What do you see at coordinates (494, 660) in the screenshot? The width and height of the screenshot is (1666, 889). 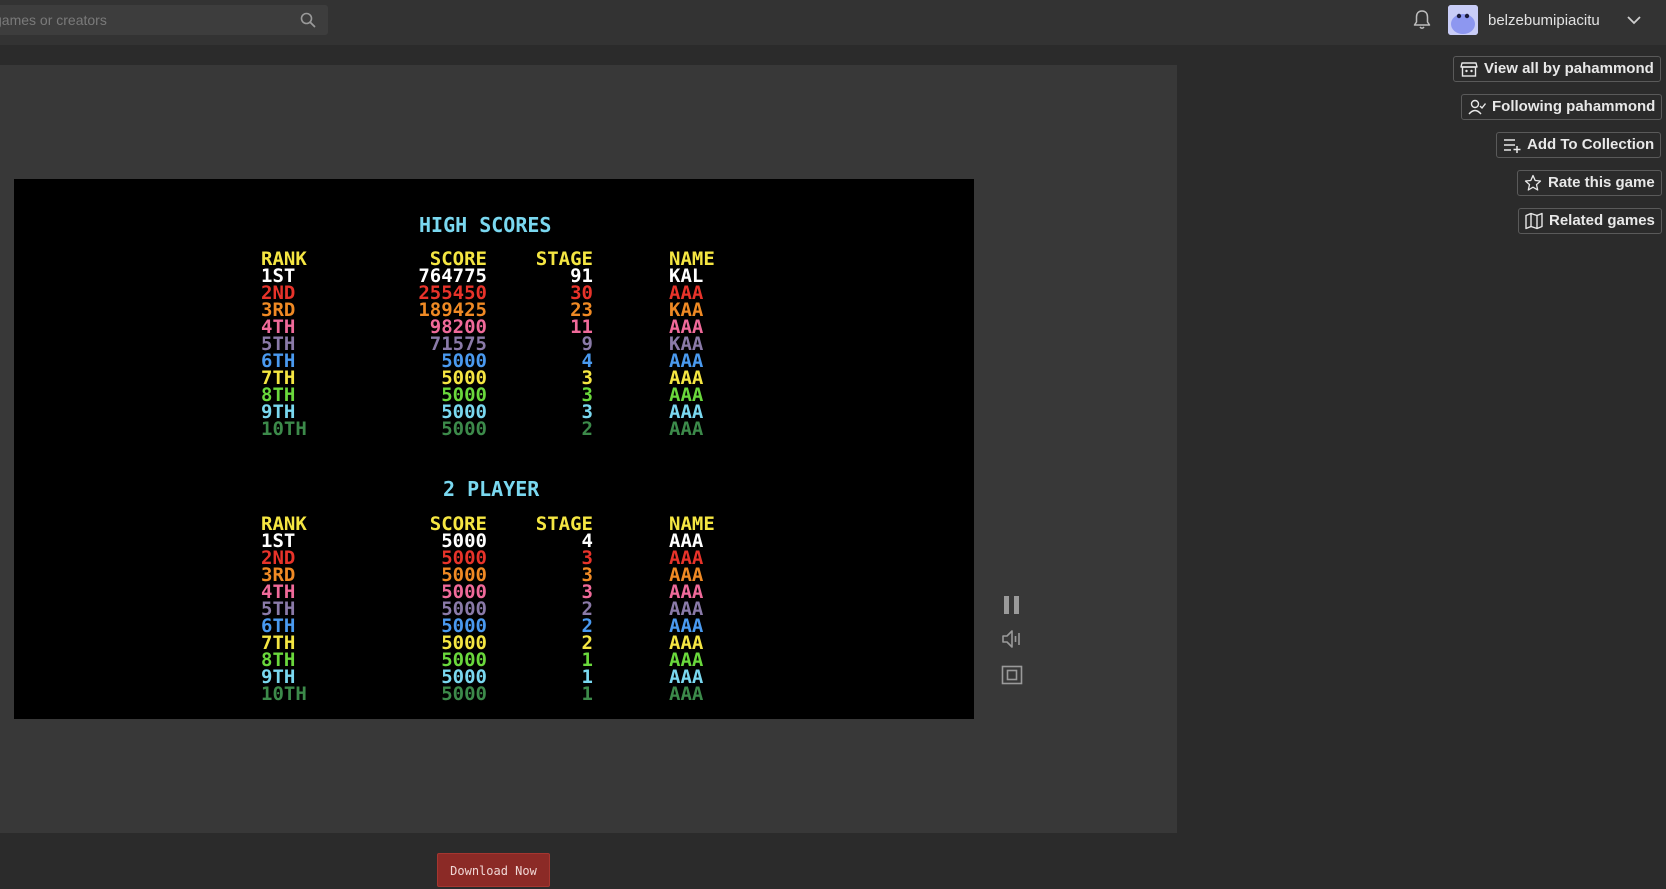 I see `table-row: 8TH 5000 1 AAA` at bounding box center [494, 660].